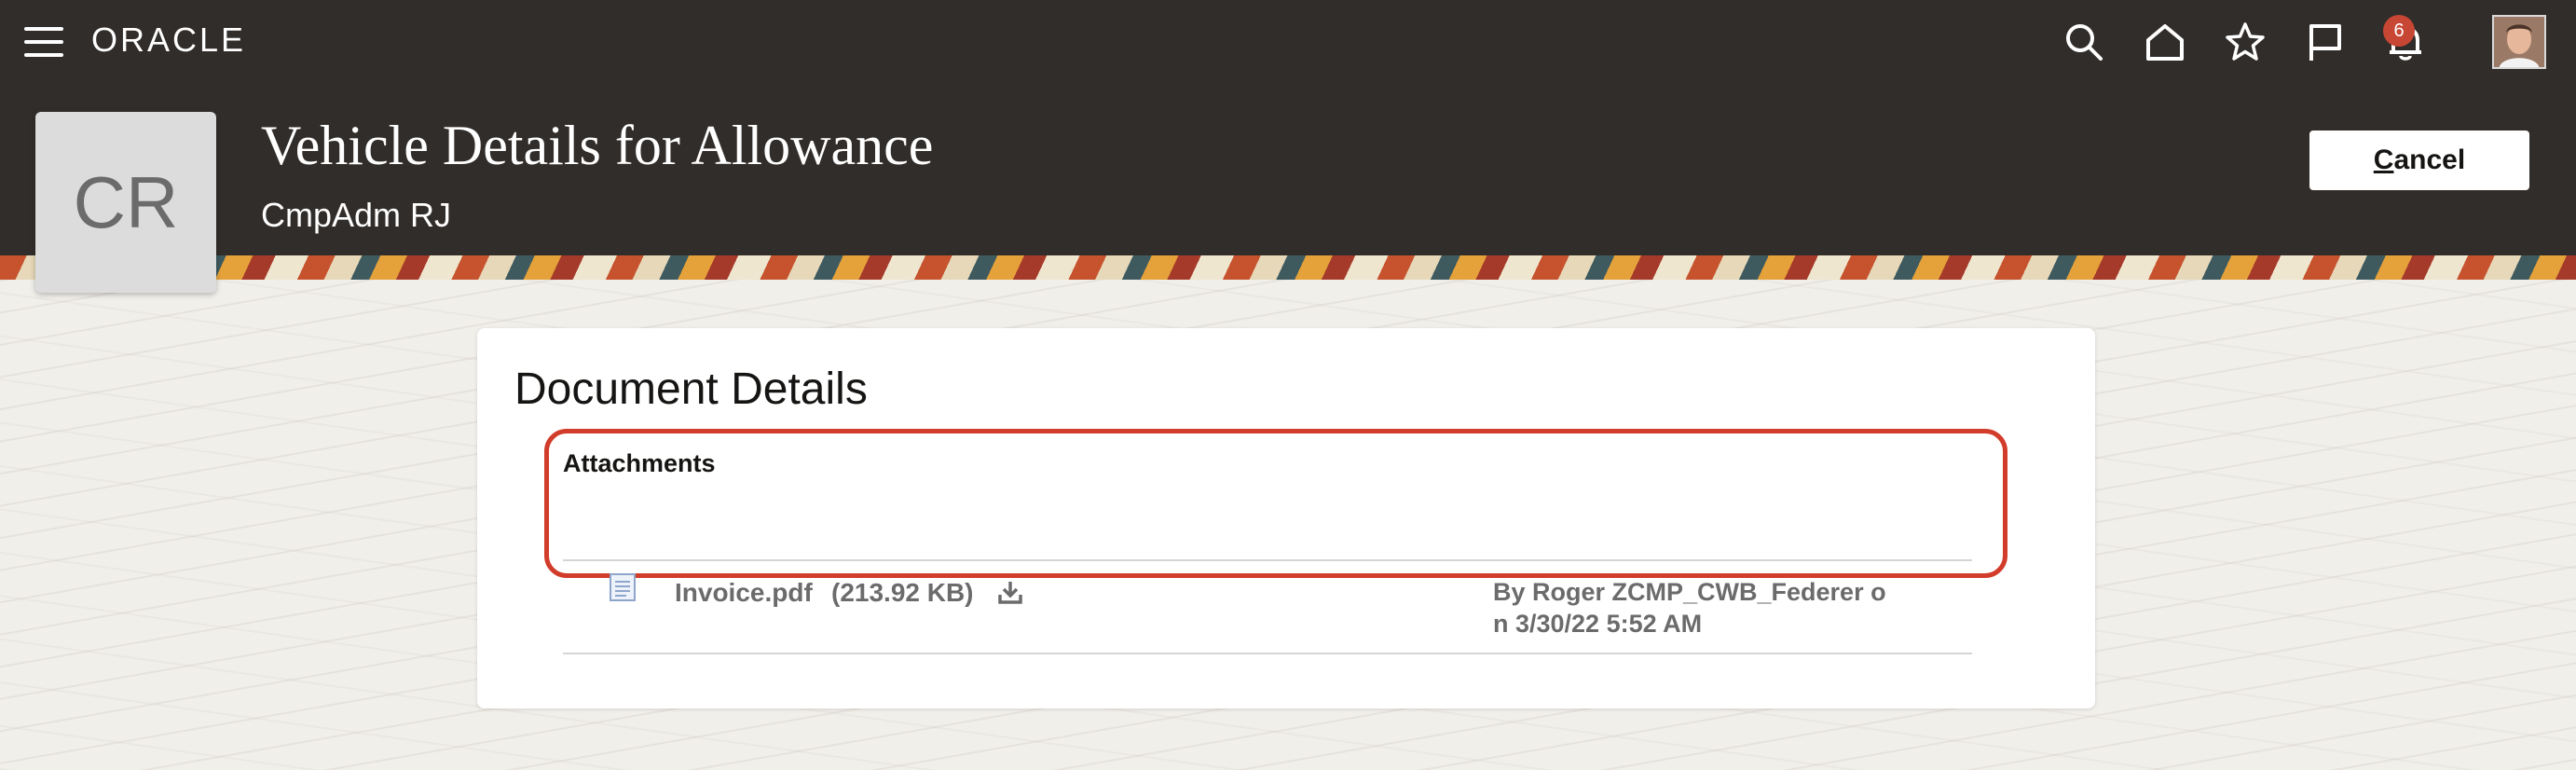 The height and width of the screenshot is (770, 2576). What do you see at coordinates (2165, 42) in the screenshot?
I see `home-icon` at bounding box center [2165, 42].